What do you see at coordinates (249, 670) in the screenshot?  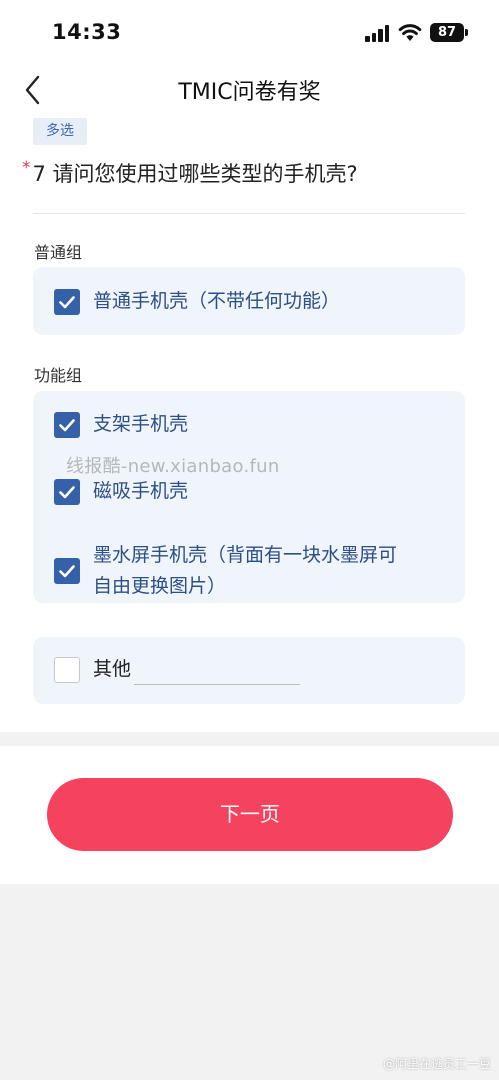 I see `option-card-other: 其他` at bounding box center [249, 670].